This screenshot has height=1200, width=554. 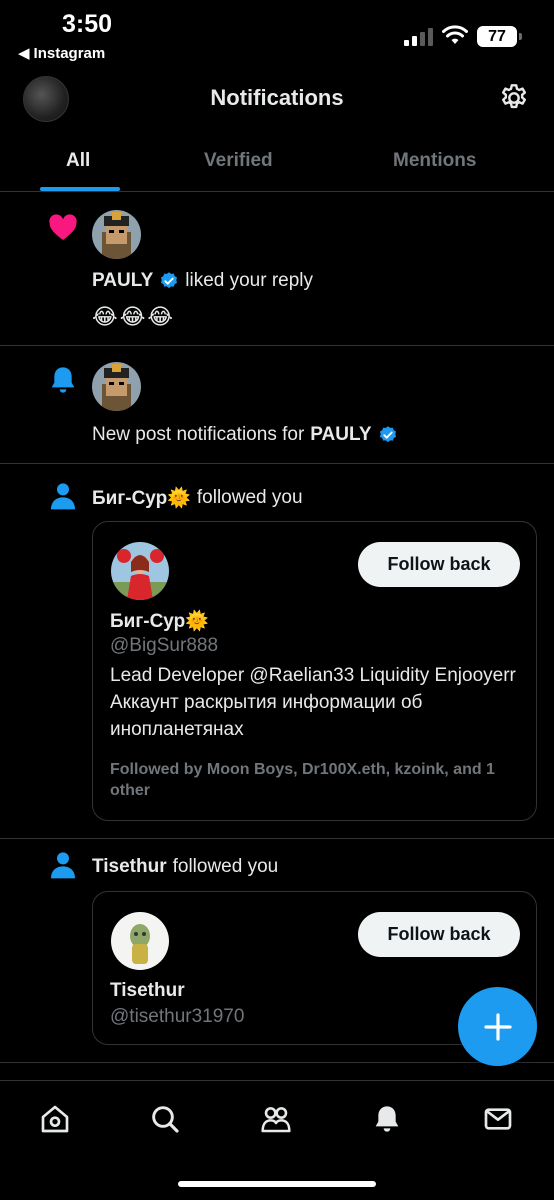 What do you see at coordinates (277, 35) in the screenshot?
I see `status-bar: 3:50 ◀ Instagram 77` at bounding box center [277, 35].